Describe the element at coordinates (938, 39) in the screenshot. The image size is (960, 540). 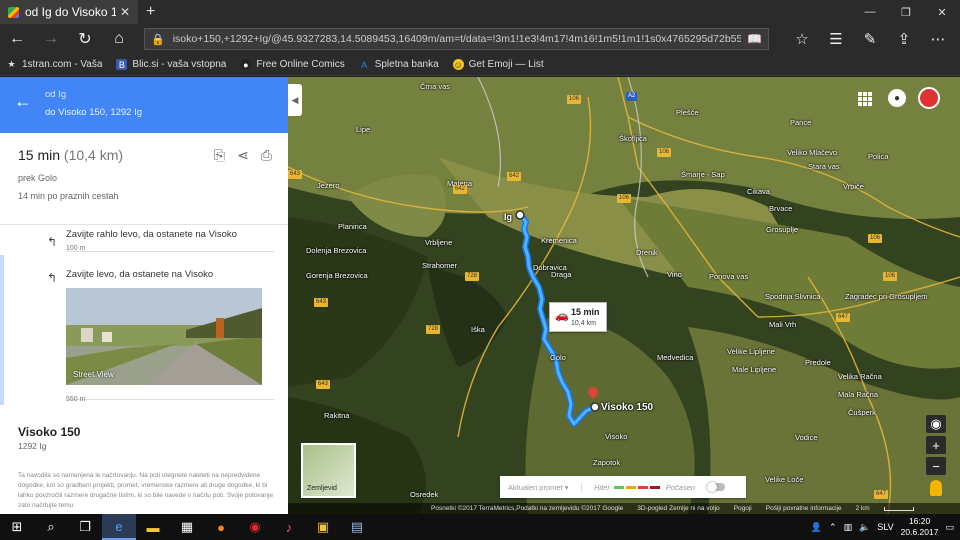
I see `more-icon: ⋯` at that location.